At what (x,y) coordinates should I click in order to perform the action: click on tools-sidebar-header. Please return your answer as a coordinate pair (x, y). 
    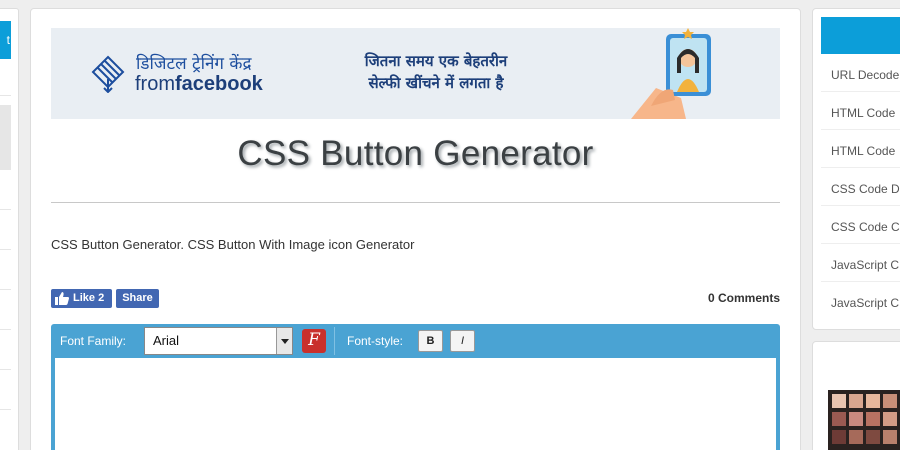
    Looking at the image, I should click on (860, 35).